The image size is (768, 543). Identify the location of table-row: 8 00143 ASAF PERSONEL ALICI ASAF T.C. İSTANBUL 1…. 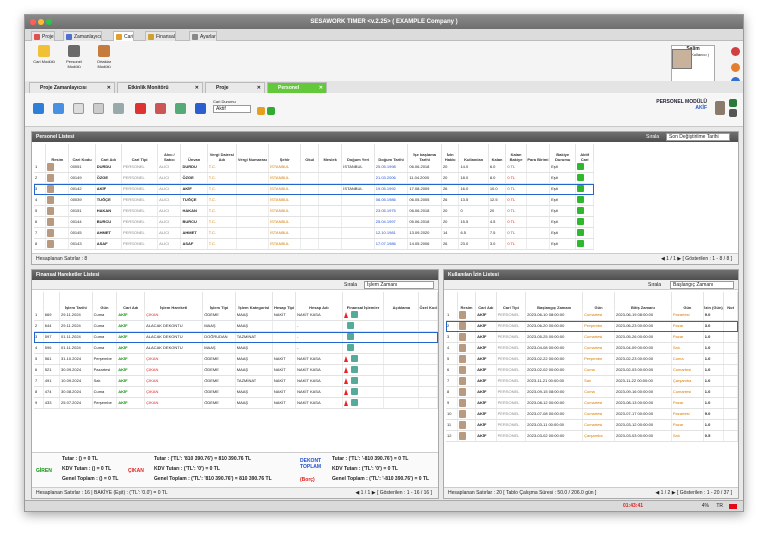
(314, 244).